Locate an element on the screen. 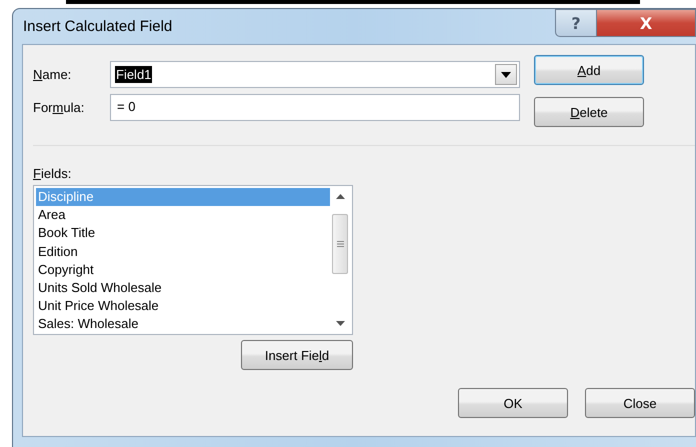 The width and height of the screenshot is (696, 447). add-button: Add is located at coordinates (589, 70).